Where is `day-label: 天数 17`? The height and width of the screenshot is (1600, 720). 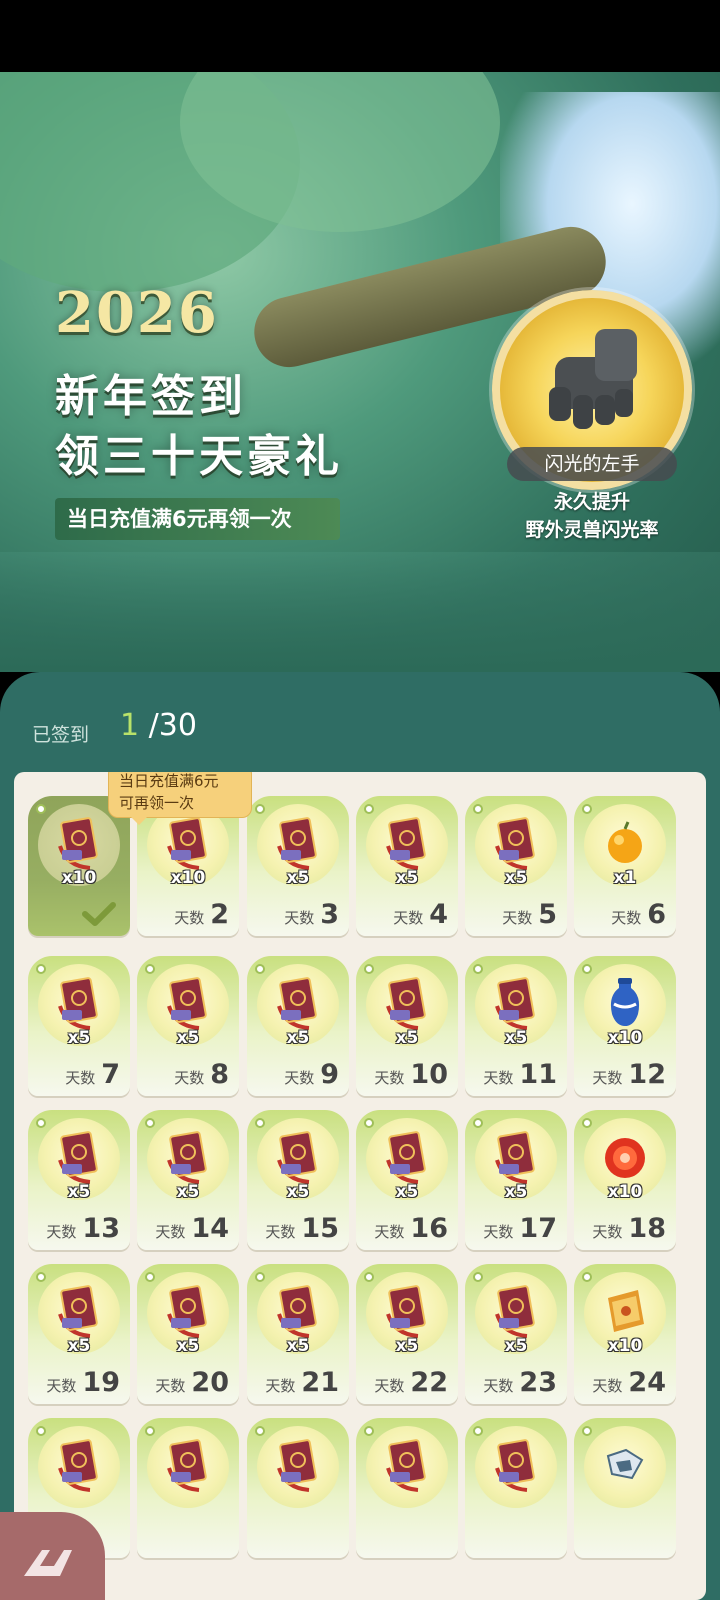 day-label: 天数 17 is located at coordinates (520, 1228).